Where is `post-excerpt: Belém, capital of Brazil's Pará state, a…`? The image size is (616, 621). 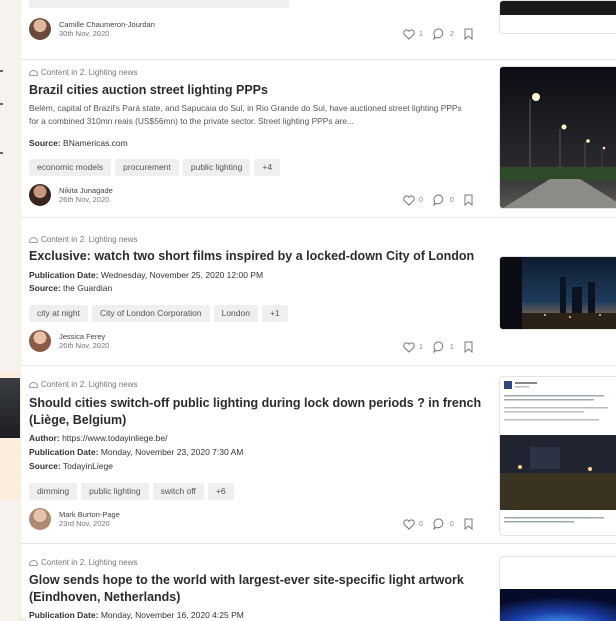 post-excerpt: Belém, capital of Brazil's Pará state, a… is located at coordinates (245, 114).